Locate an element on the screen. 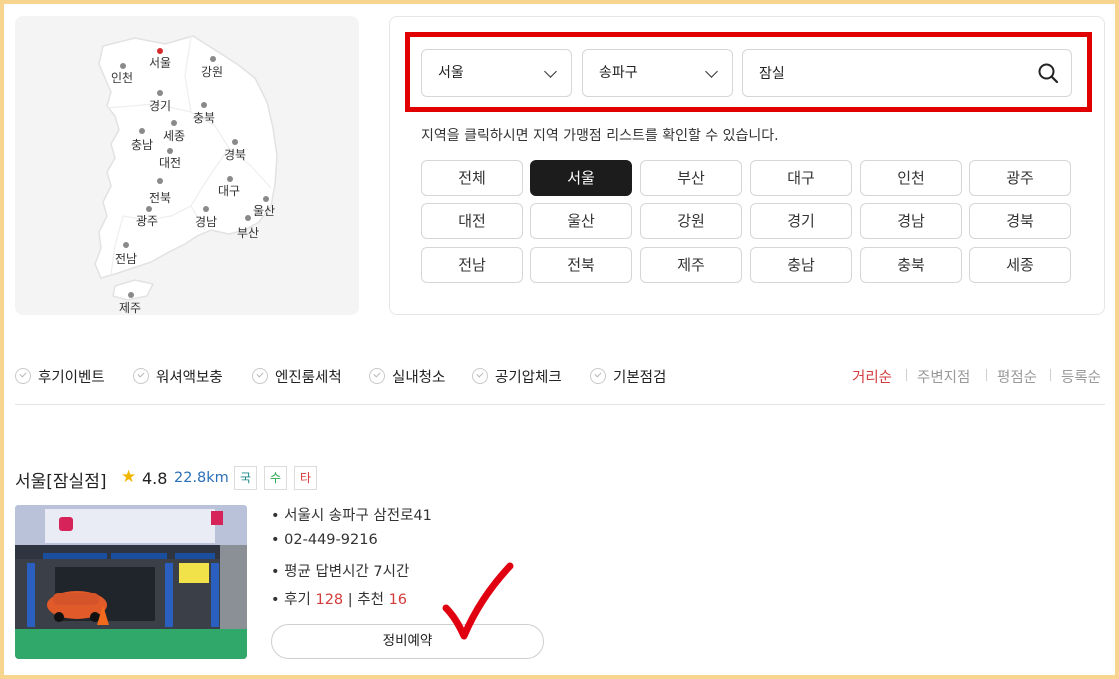 The height and width of the screenshot is (679, 1119). filter-checkbox: 엔진룸세척 is located at coordinates (297, 376).